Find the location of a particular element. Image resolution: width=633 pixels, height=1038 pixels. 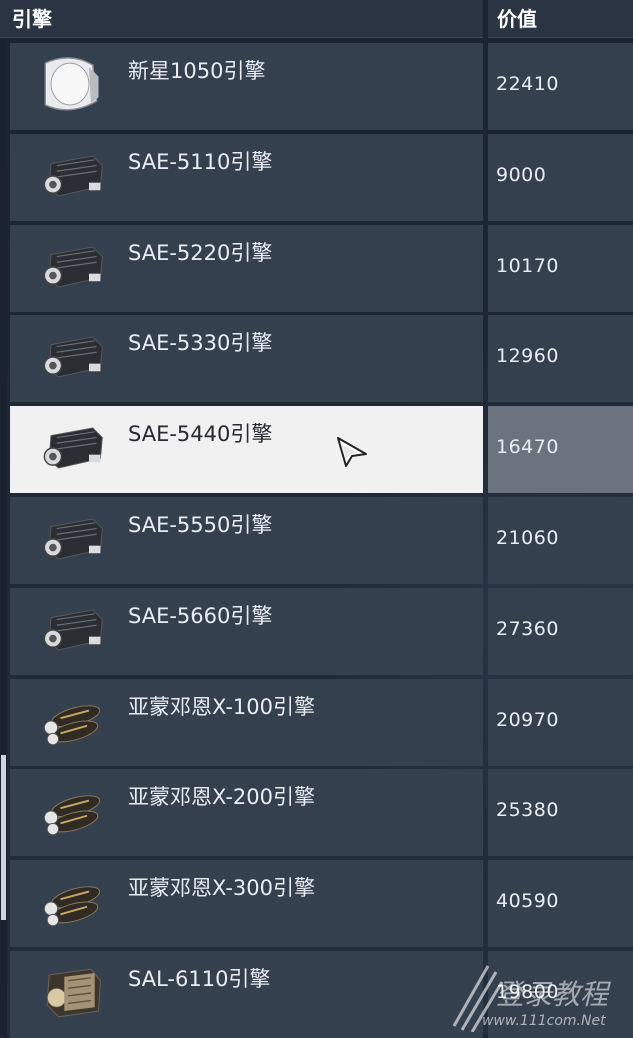

engine-row: 亚蒙邓恩X-200引擎 25380 is located at coordinates (316, 812).